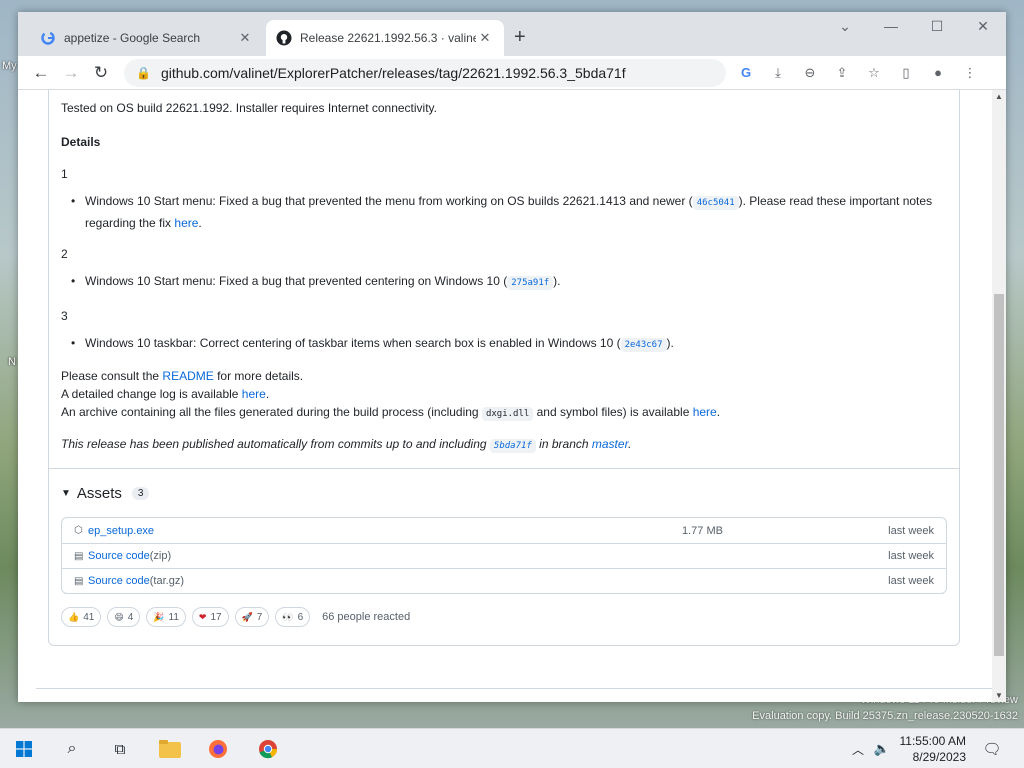 The width and height of the screenshot is (1024, 768). What do you see at coordinates (970, 73) in the screenshot?
I see `menu-icon: ⋮` at bounding box center [970, 73].